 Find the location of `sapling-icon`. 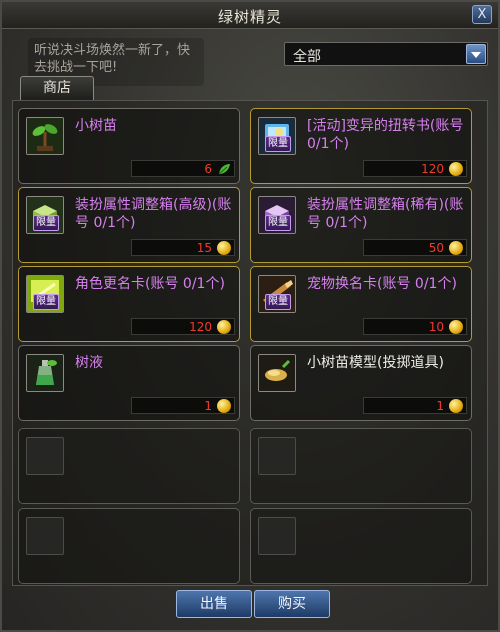

sapling-icon is located at coordinates (45, 136).